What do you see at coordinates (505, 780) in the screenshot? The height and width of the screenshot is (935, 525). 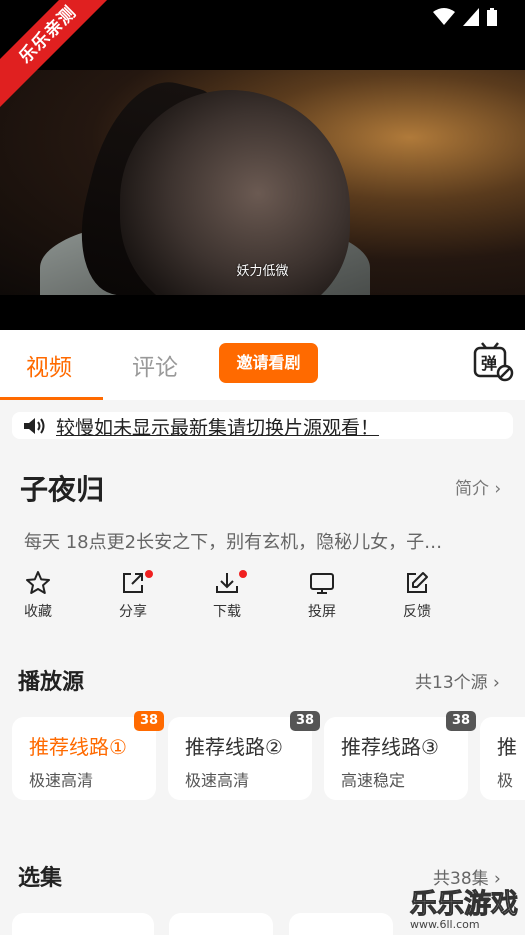 I see `source-quality: 极` at bounding box center [505, 780].